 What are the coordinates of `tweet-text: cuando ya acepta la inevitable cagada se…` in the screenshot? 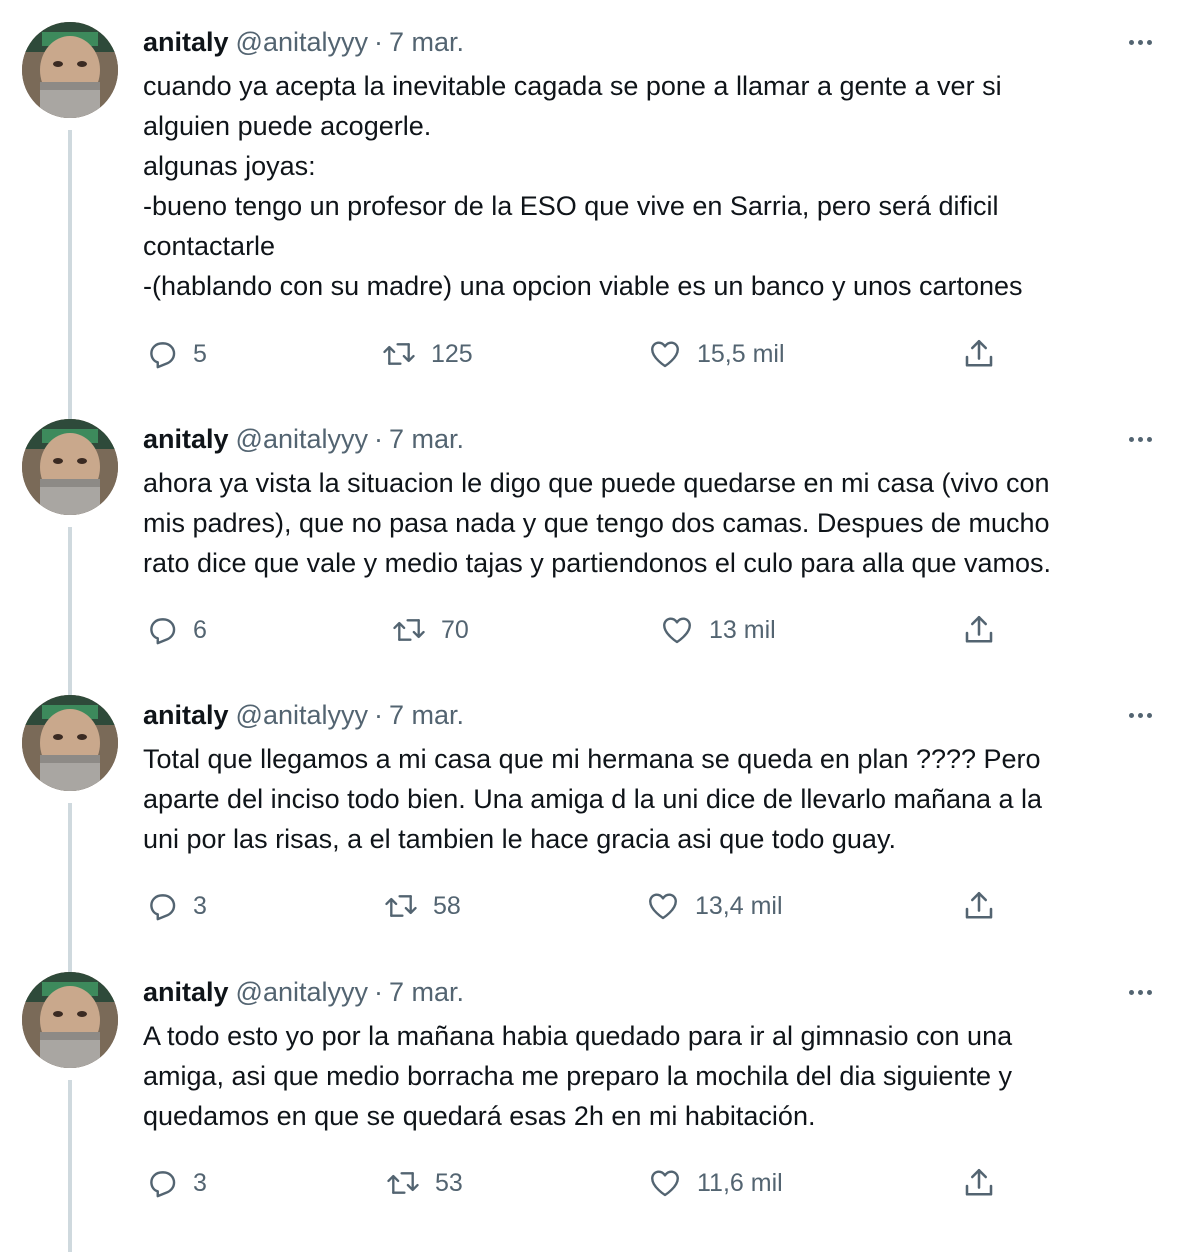 It's located at (583, 186).